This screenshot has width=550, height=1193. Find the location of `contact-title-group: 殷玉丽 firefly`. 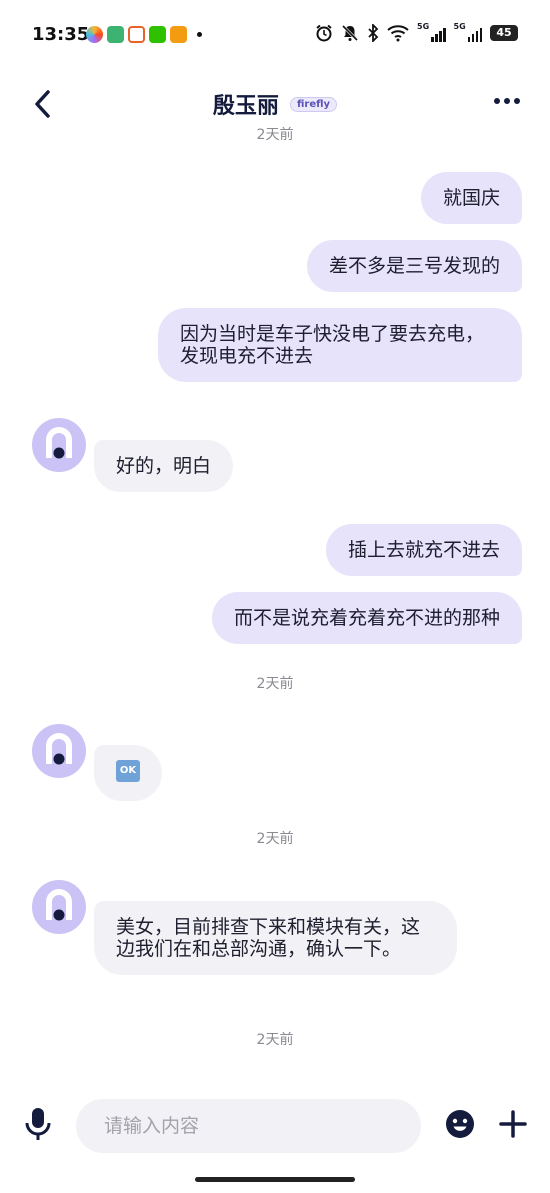

contact-title-group: 殷玉丽 firefly is located at coordinates (275, 104).